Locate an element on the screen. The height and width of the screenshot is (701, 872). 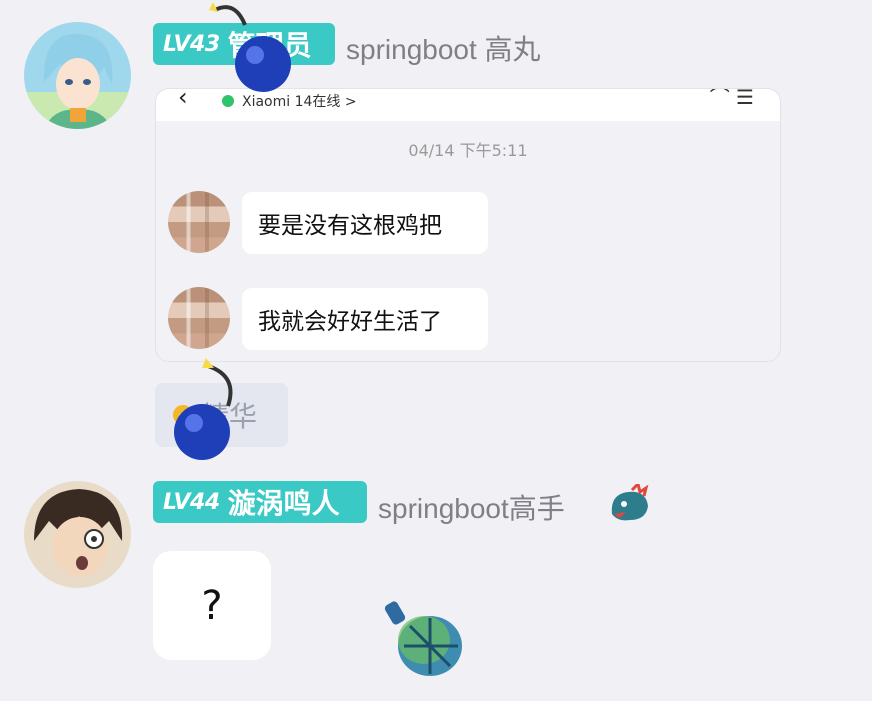
screenshot-bubble-2: 我就会好好生活了 is located at coordinates (365, 319).